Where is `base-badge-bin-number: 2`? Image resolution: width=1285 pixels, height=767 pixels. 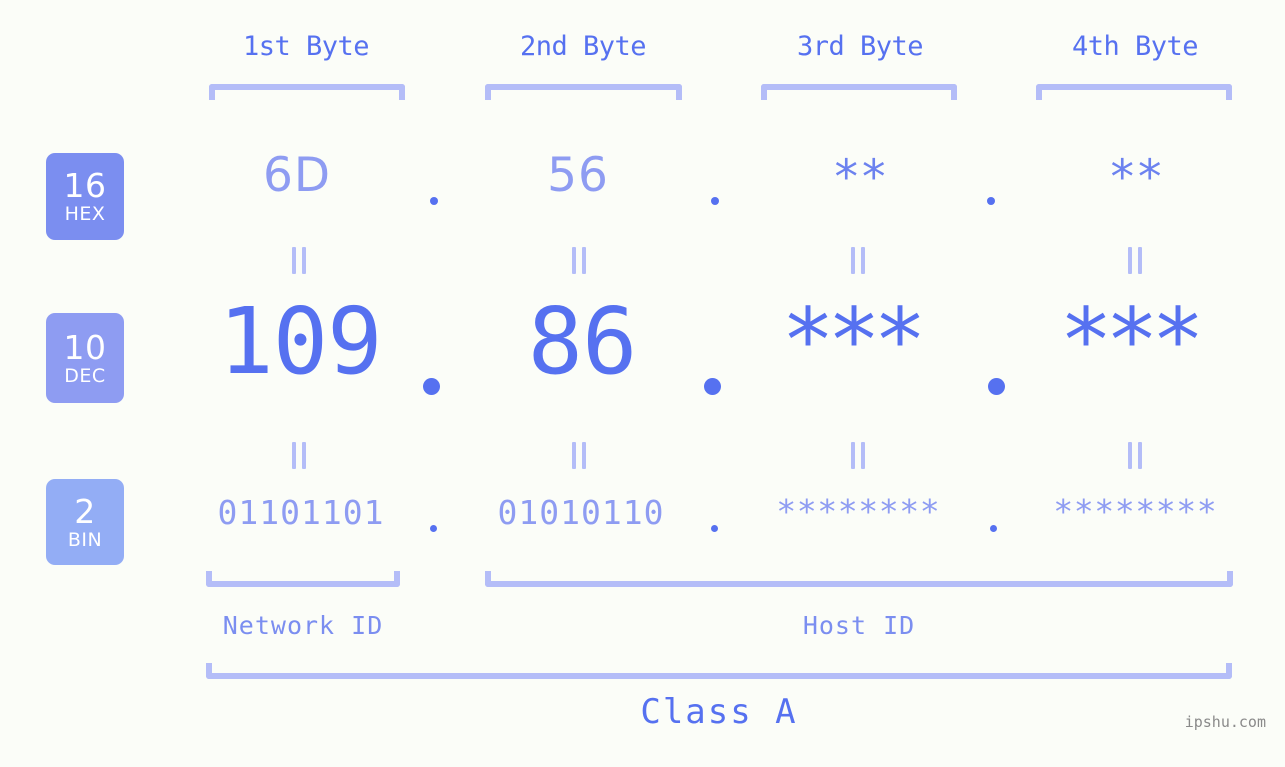
base-badge-bin-number: 2 is located at coordinates (85, 511).